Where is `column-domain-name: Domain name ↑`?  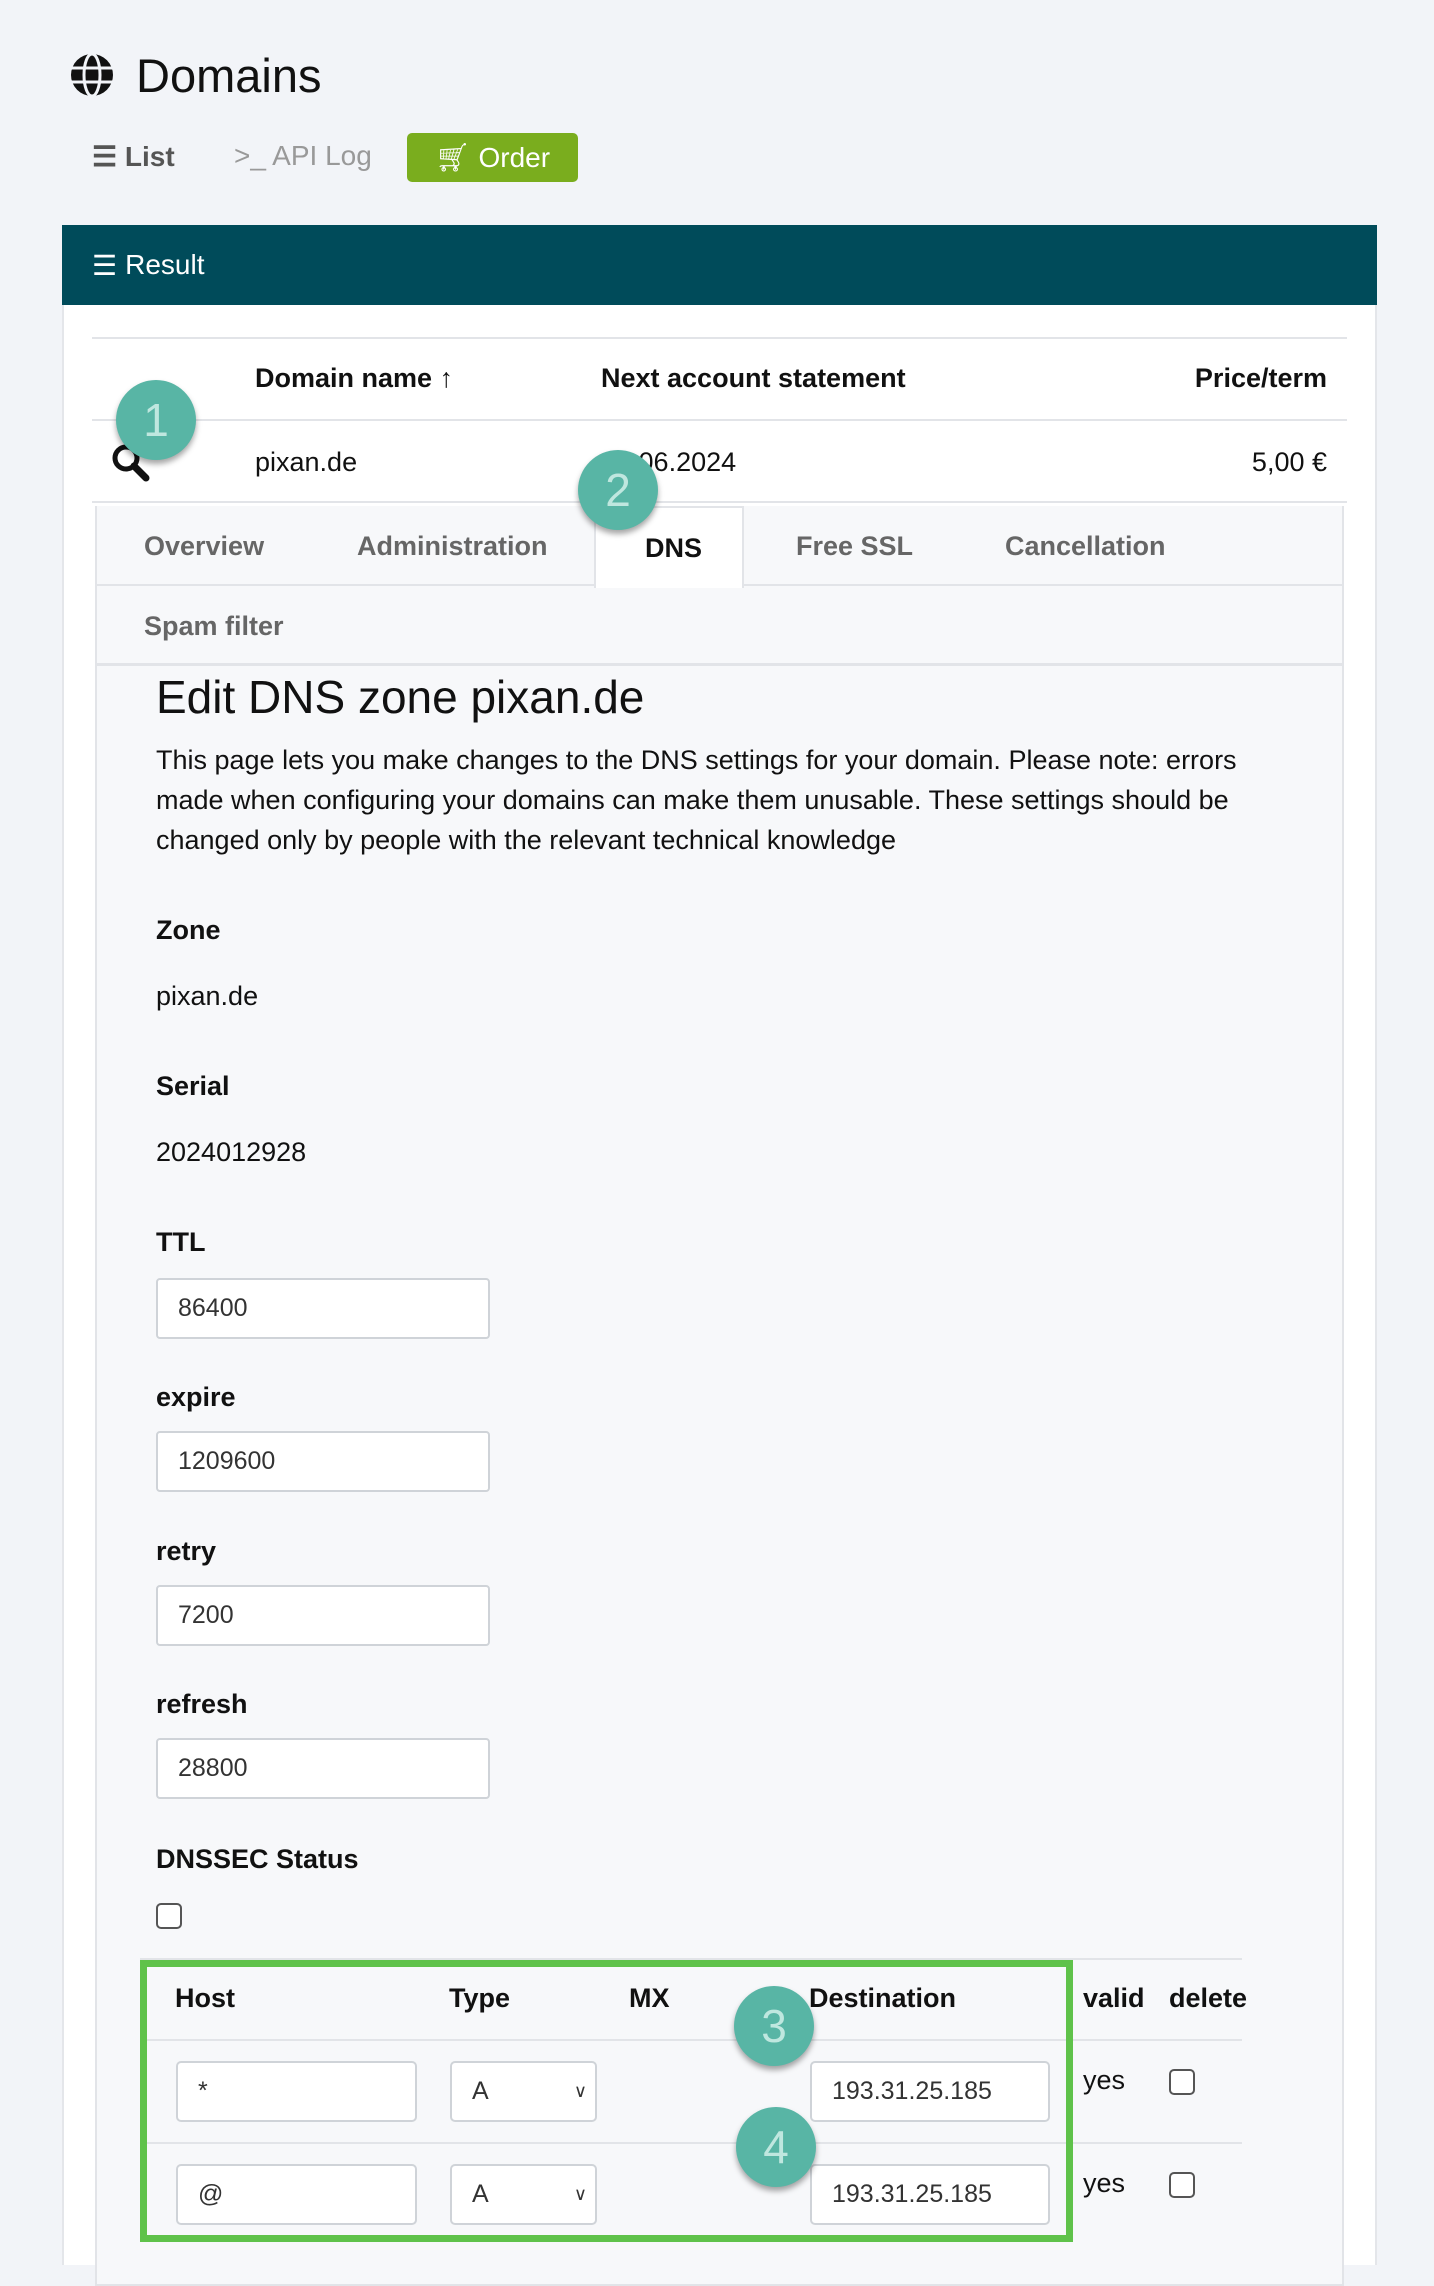 column-domain-name: Domain name ↑ is located at coordinates (354, 378).